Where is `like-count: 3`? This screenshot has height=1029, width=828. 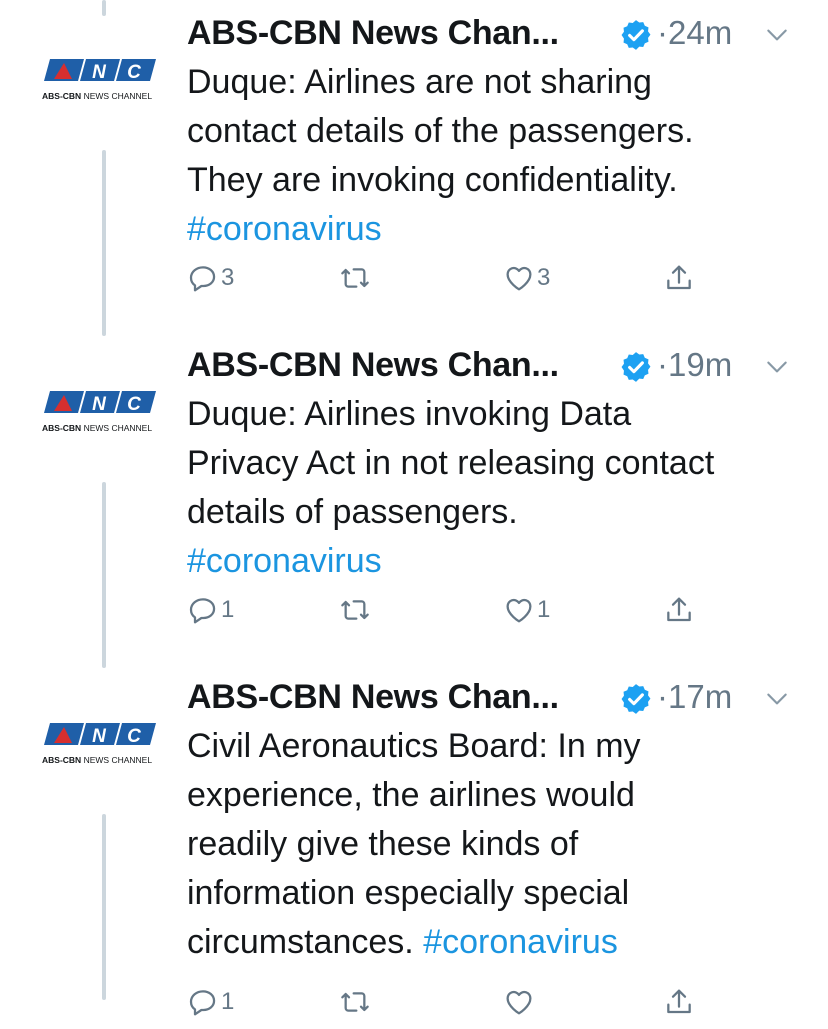
like-count: 3 is located at coordinates (544, 277).